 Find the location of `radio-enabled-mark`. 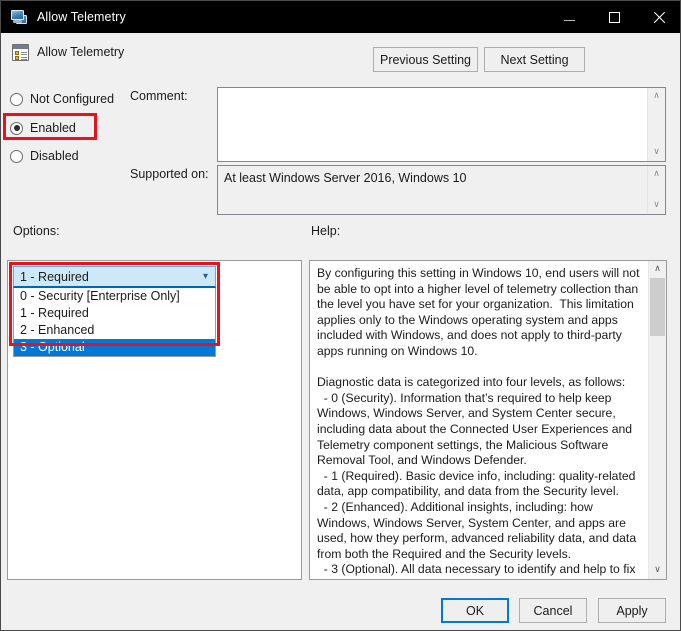

radio-enabled-mark is located at coordinates (16, 128).